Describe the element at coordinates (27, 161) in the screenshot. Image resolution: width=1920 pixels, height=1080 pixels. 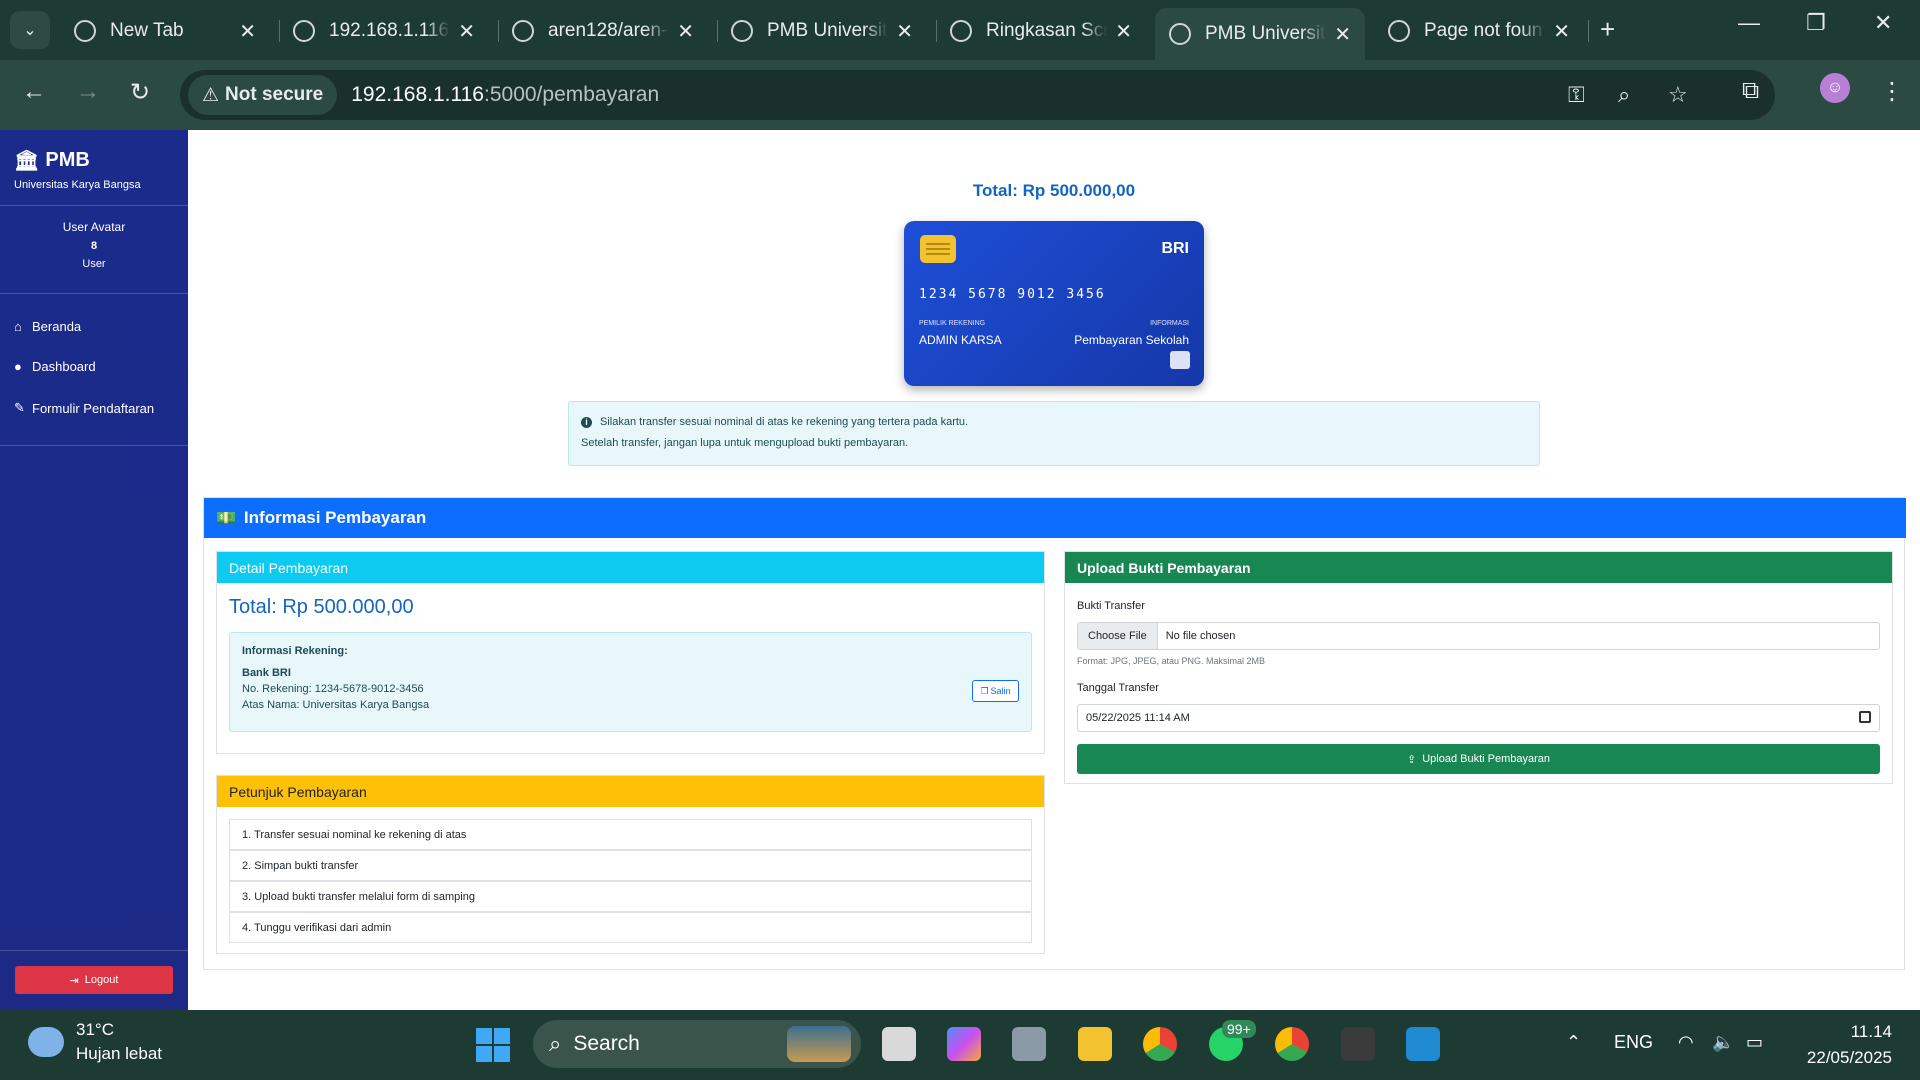
I see `university-icon: 🏛` at that location.